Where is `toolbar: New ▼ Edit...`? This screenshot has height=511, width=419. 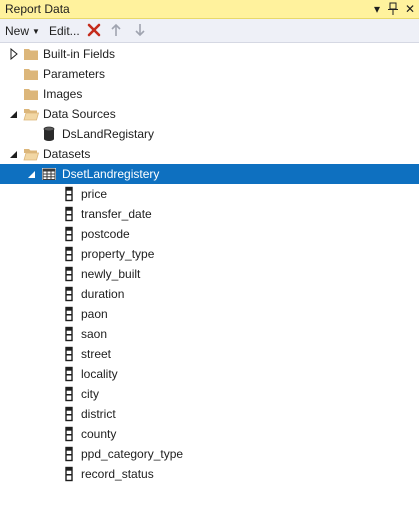 toolbar: New ▼ Edit... is located at coordinates (209, 31).